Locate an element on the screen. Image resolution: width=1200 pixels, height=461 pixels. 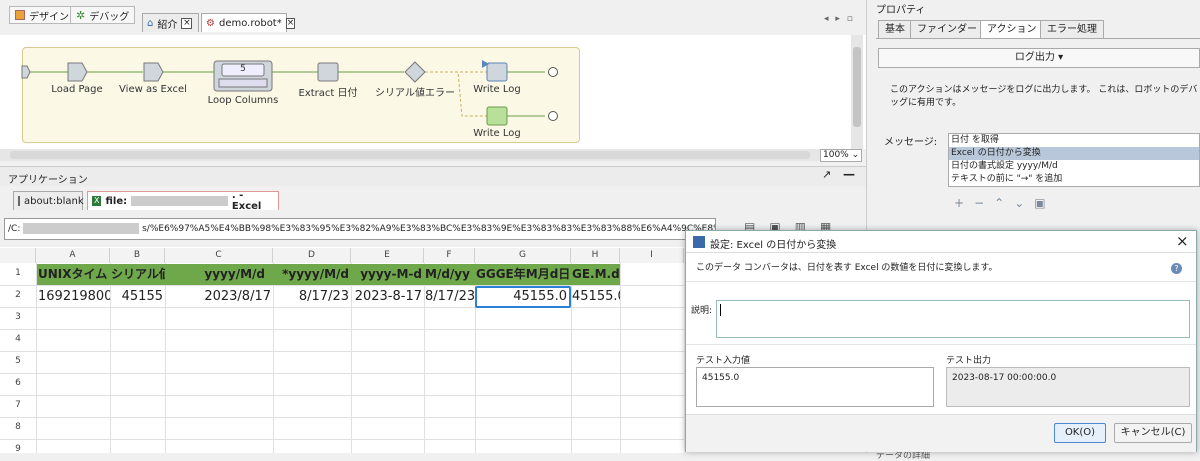
list-item: 日付 を取得 is located at coordinates (1074, 140).